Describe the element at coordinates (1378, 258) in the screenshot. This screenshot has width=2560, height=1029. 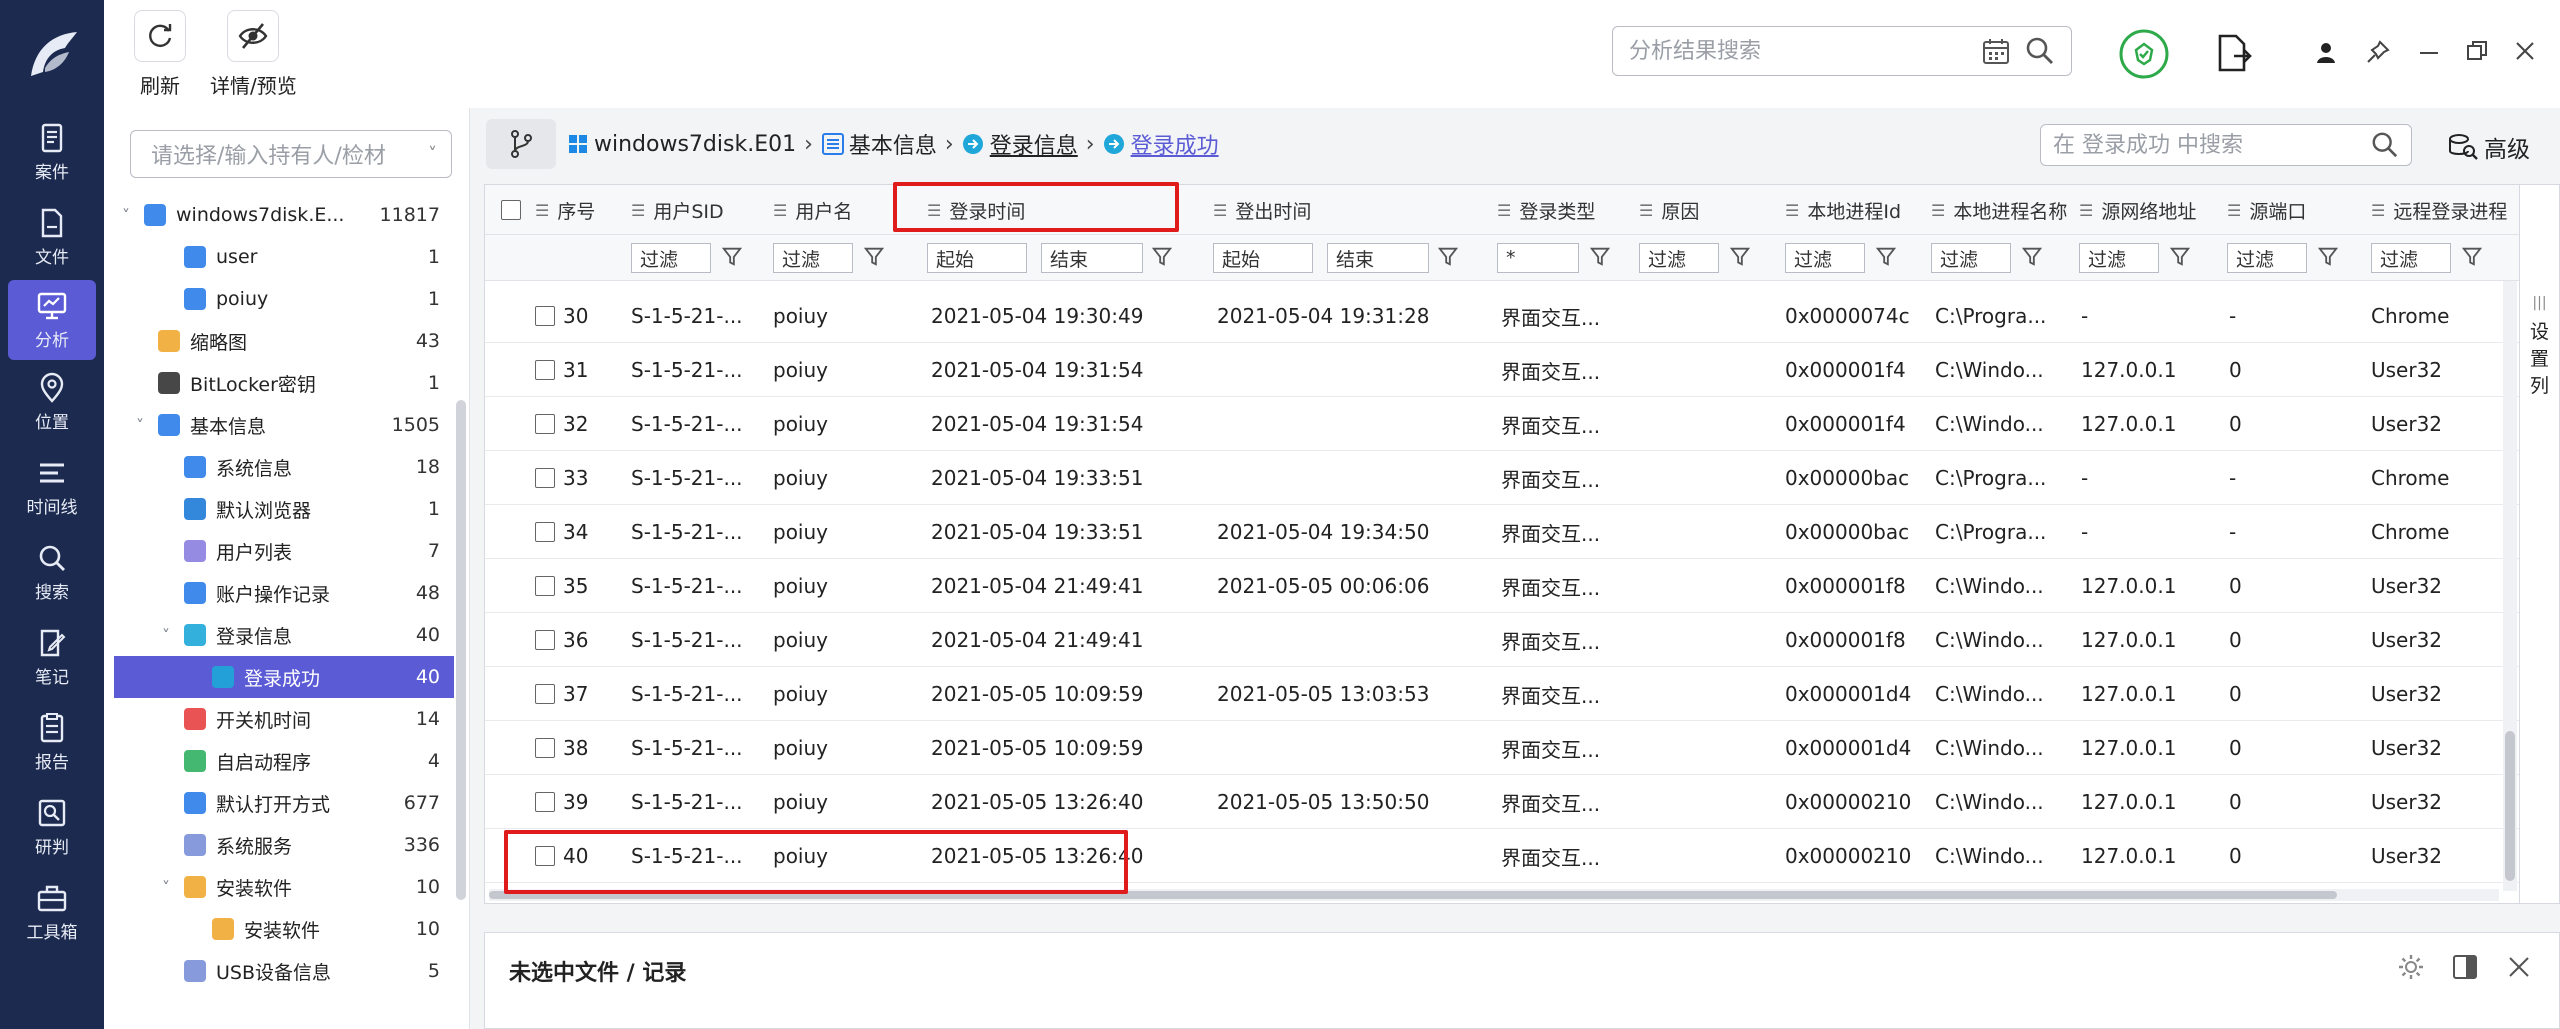
I see `logout-end-input: 结束` at that location.